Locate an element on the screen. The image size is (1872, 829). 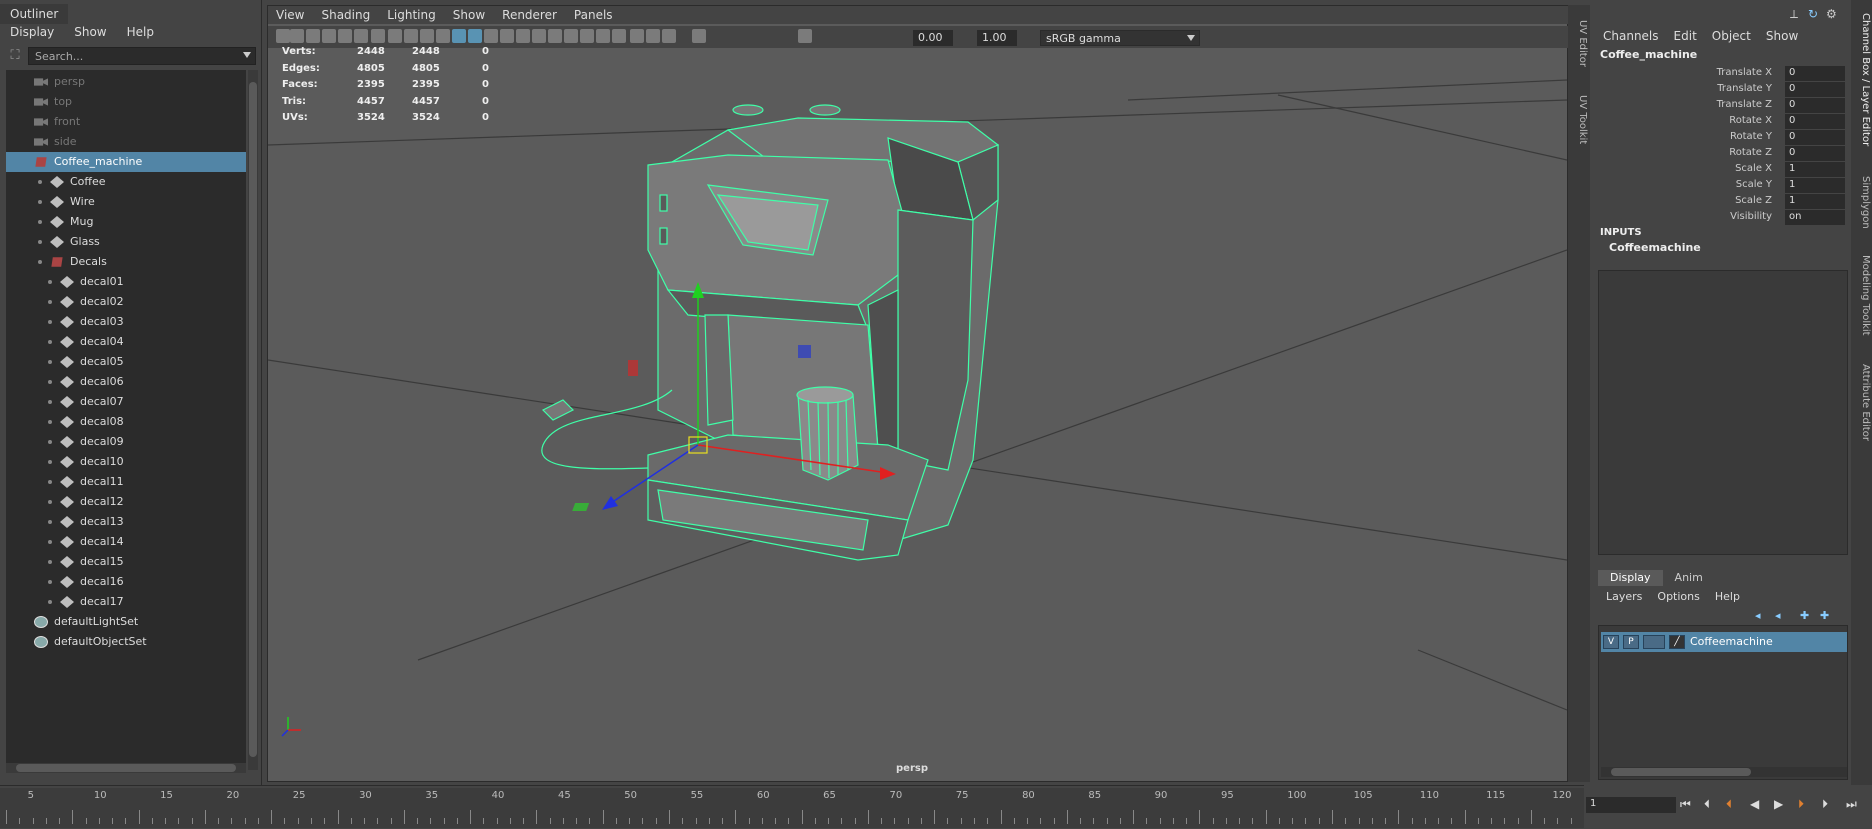
menu-lighting: Lighting is located at coordinates (412, 15).